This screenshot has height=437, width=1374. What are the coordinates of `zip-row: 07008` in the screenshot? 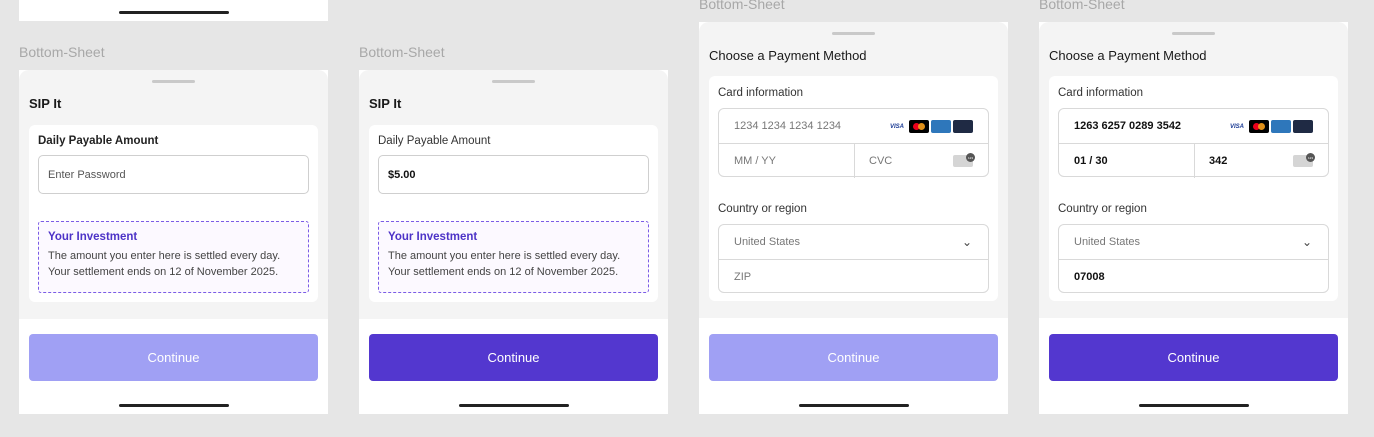 It's located at (1193, 276).